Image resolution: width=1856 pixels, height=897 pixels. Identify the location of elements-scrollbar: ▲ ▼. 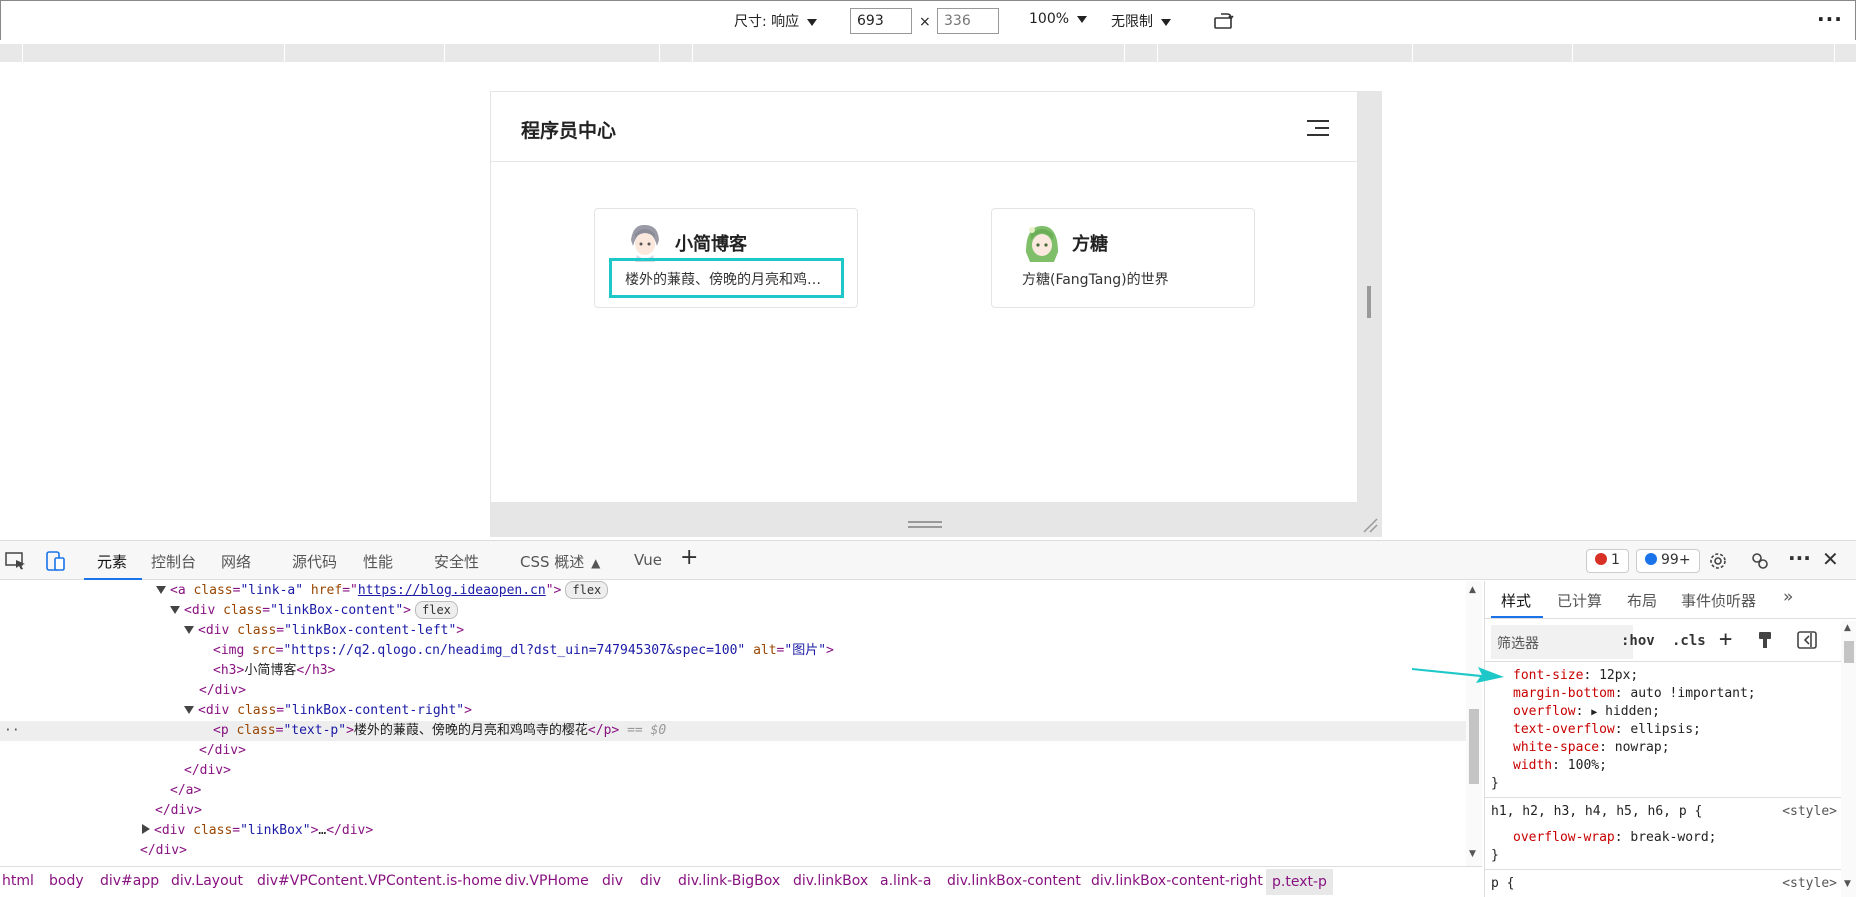
(1474, 723).